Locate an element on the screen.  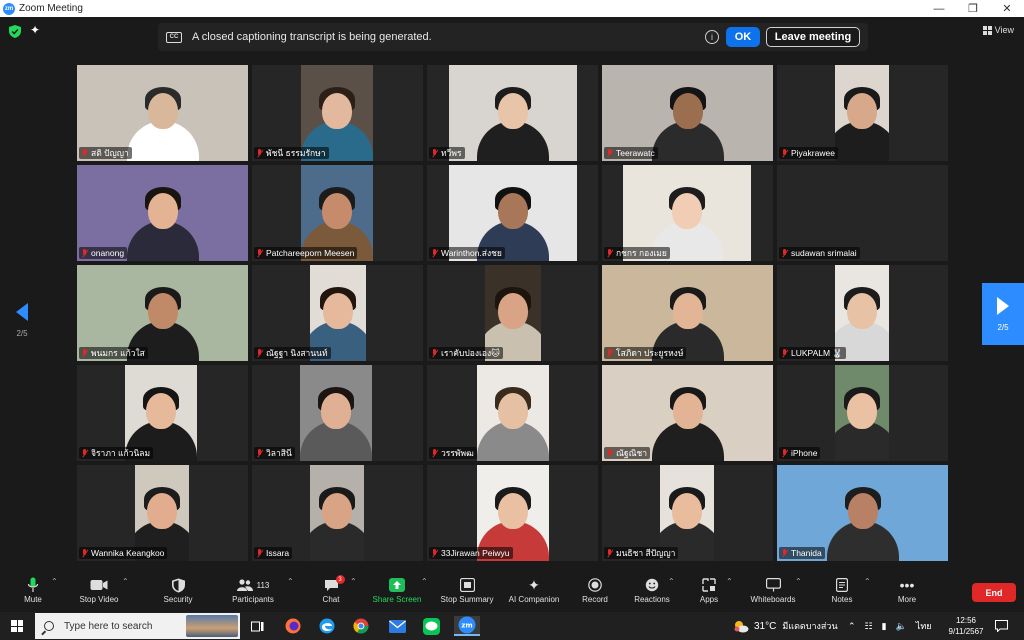
participant-tile: กชกร กองเมย is located at coordinates (687, 213).